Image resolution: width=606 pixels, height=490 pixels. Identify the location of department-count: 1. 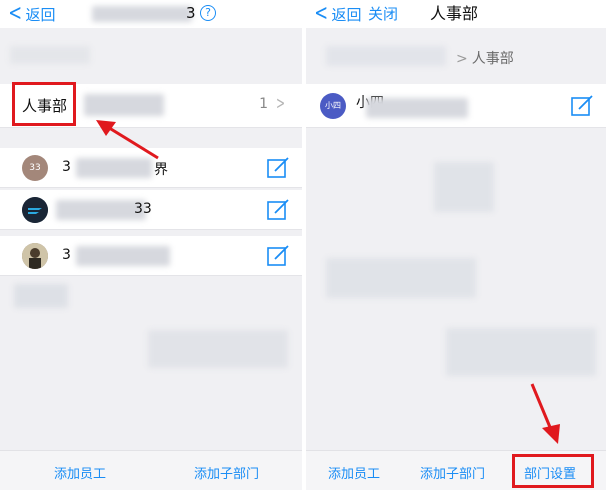
(263, 104).